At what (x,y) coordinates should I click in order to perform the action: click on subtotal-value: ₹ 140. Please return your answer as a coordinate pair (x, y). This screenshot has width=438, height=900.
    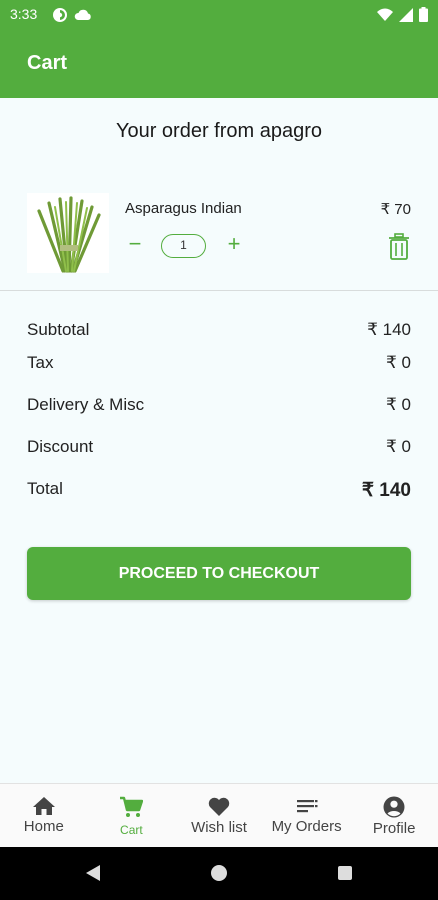
    Looking at the image, I should click on (389, 329).